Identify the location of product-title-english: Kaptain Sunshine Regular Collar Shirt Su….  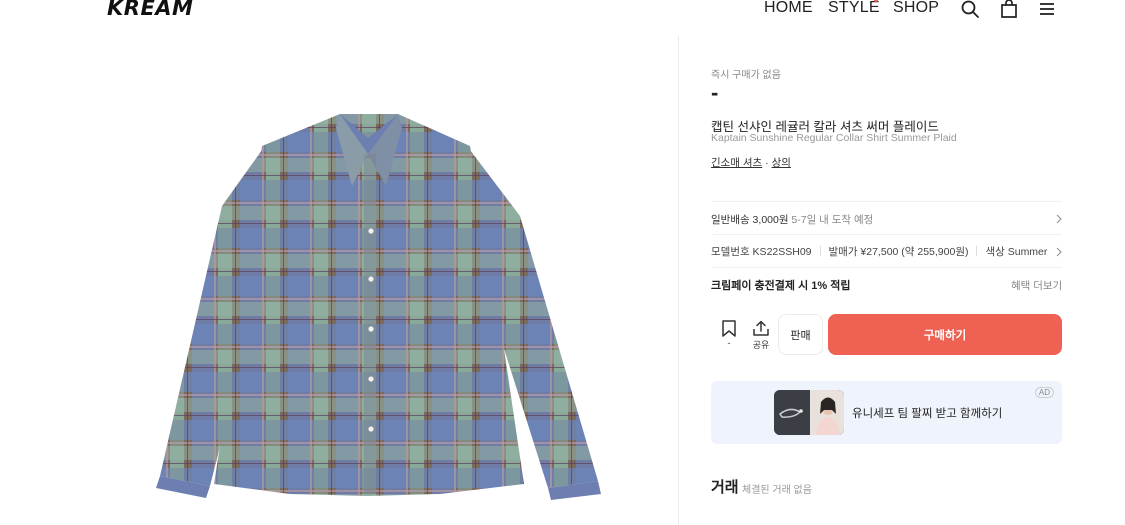
(834, 138).